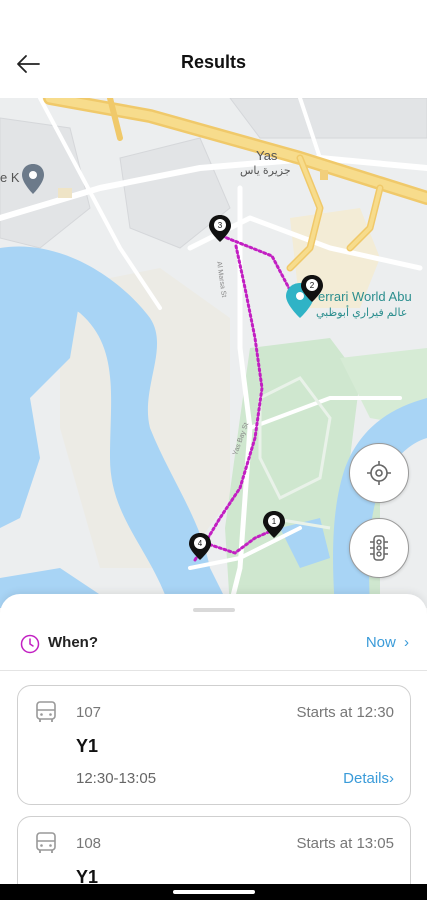 This screenshot has width=427, height=900. What do you see at coordinates (116, 778) in the screenshot?
I see `trip-time-range: 12:30-13:05` at bounding box center [116, 778].